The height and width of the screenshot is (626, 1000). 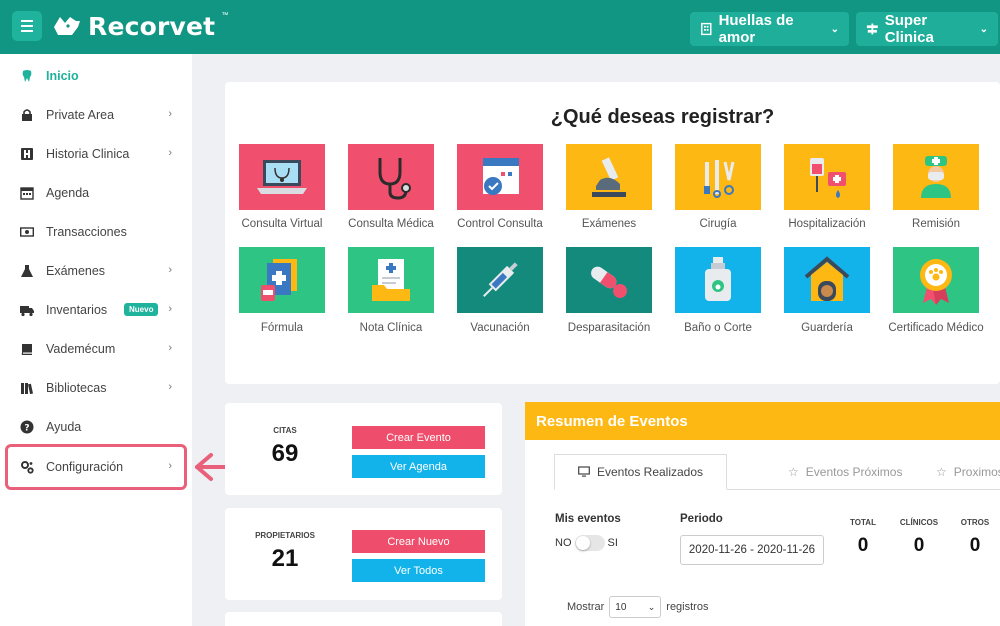 I want to click on calendar-icon, so click(x=27, y=193).